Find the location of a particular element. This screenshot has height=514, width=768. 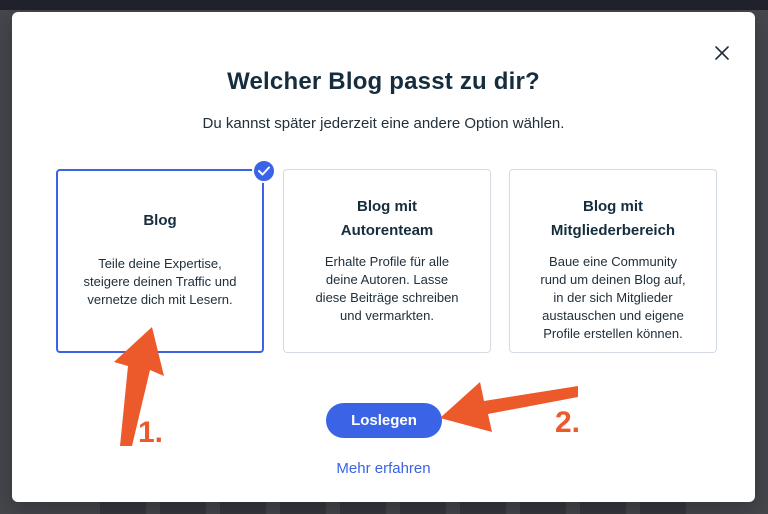

annotation-step-1: 1. is located at coordinates (151, 432).